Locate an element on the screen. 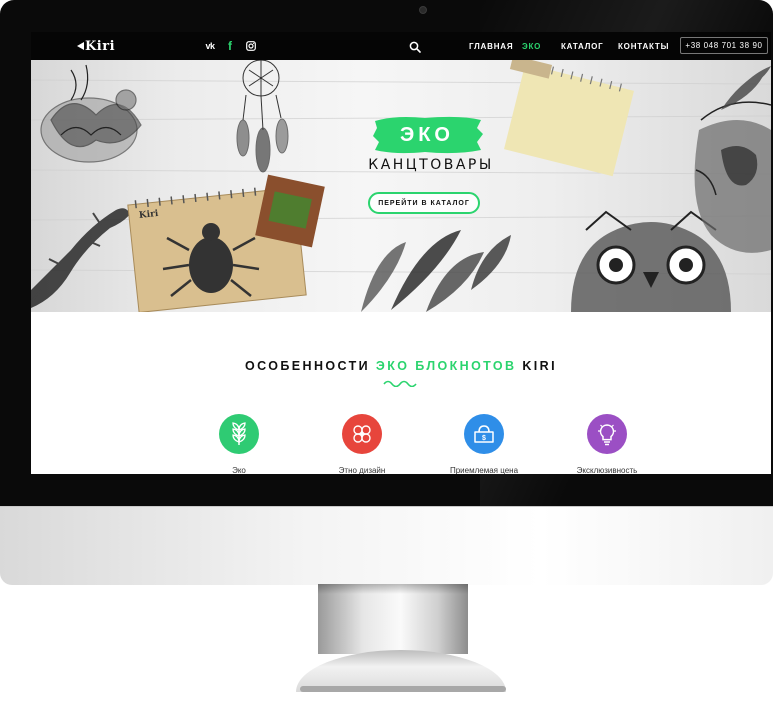 The image size is (773, 708). features-heading-post: Kiri is located at coordinates (536, 366).